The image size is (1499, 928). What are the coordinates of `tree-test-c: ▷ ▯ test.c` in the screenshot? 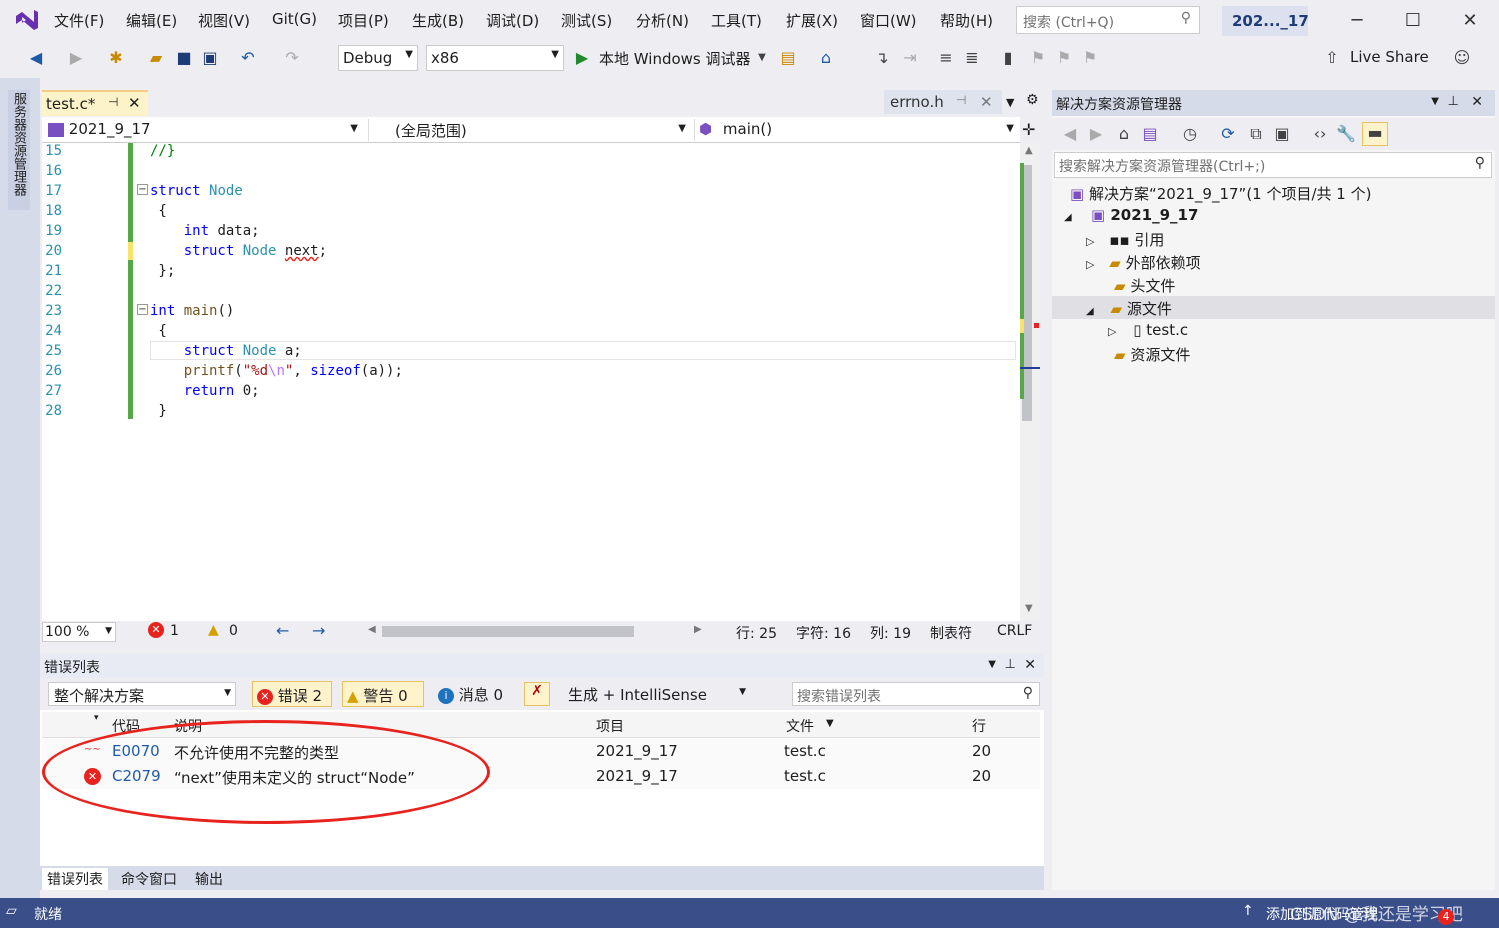 It's located at (1148, 330).